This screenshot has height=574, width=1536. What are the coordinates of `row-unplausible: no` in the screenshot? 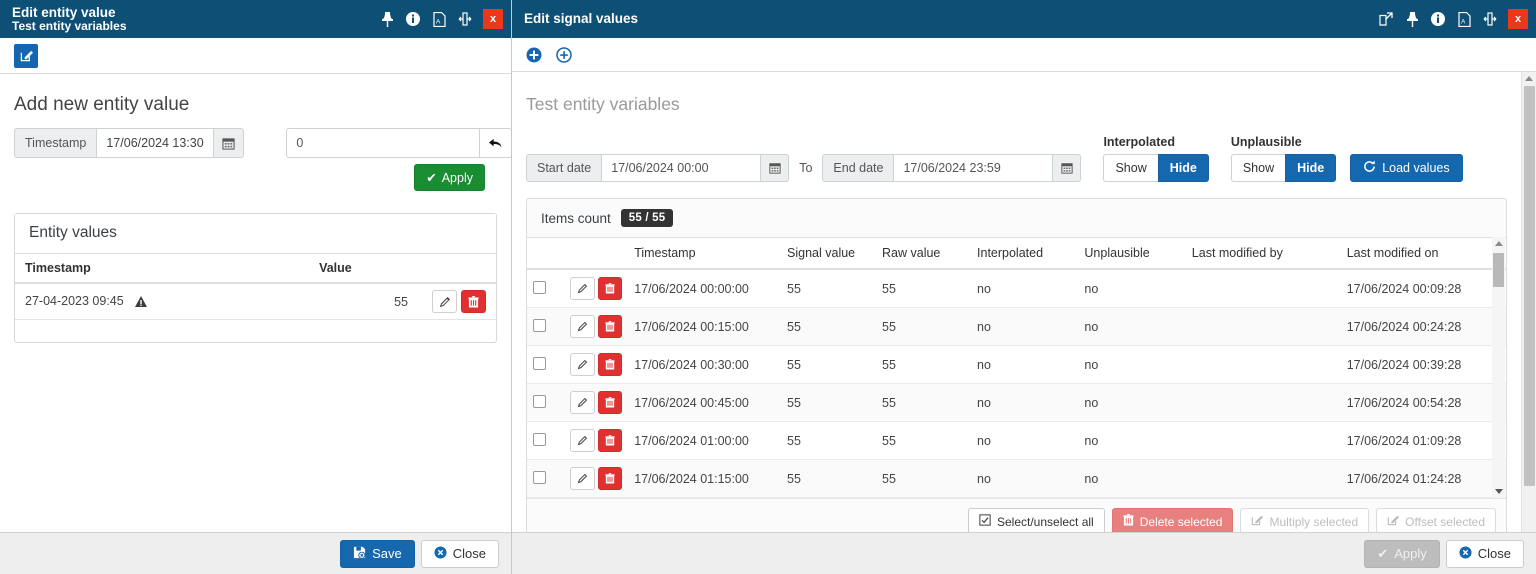 It's located at (1132, 402).